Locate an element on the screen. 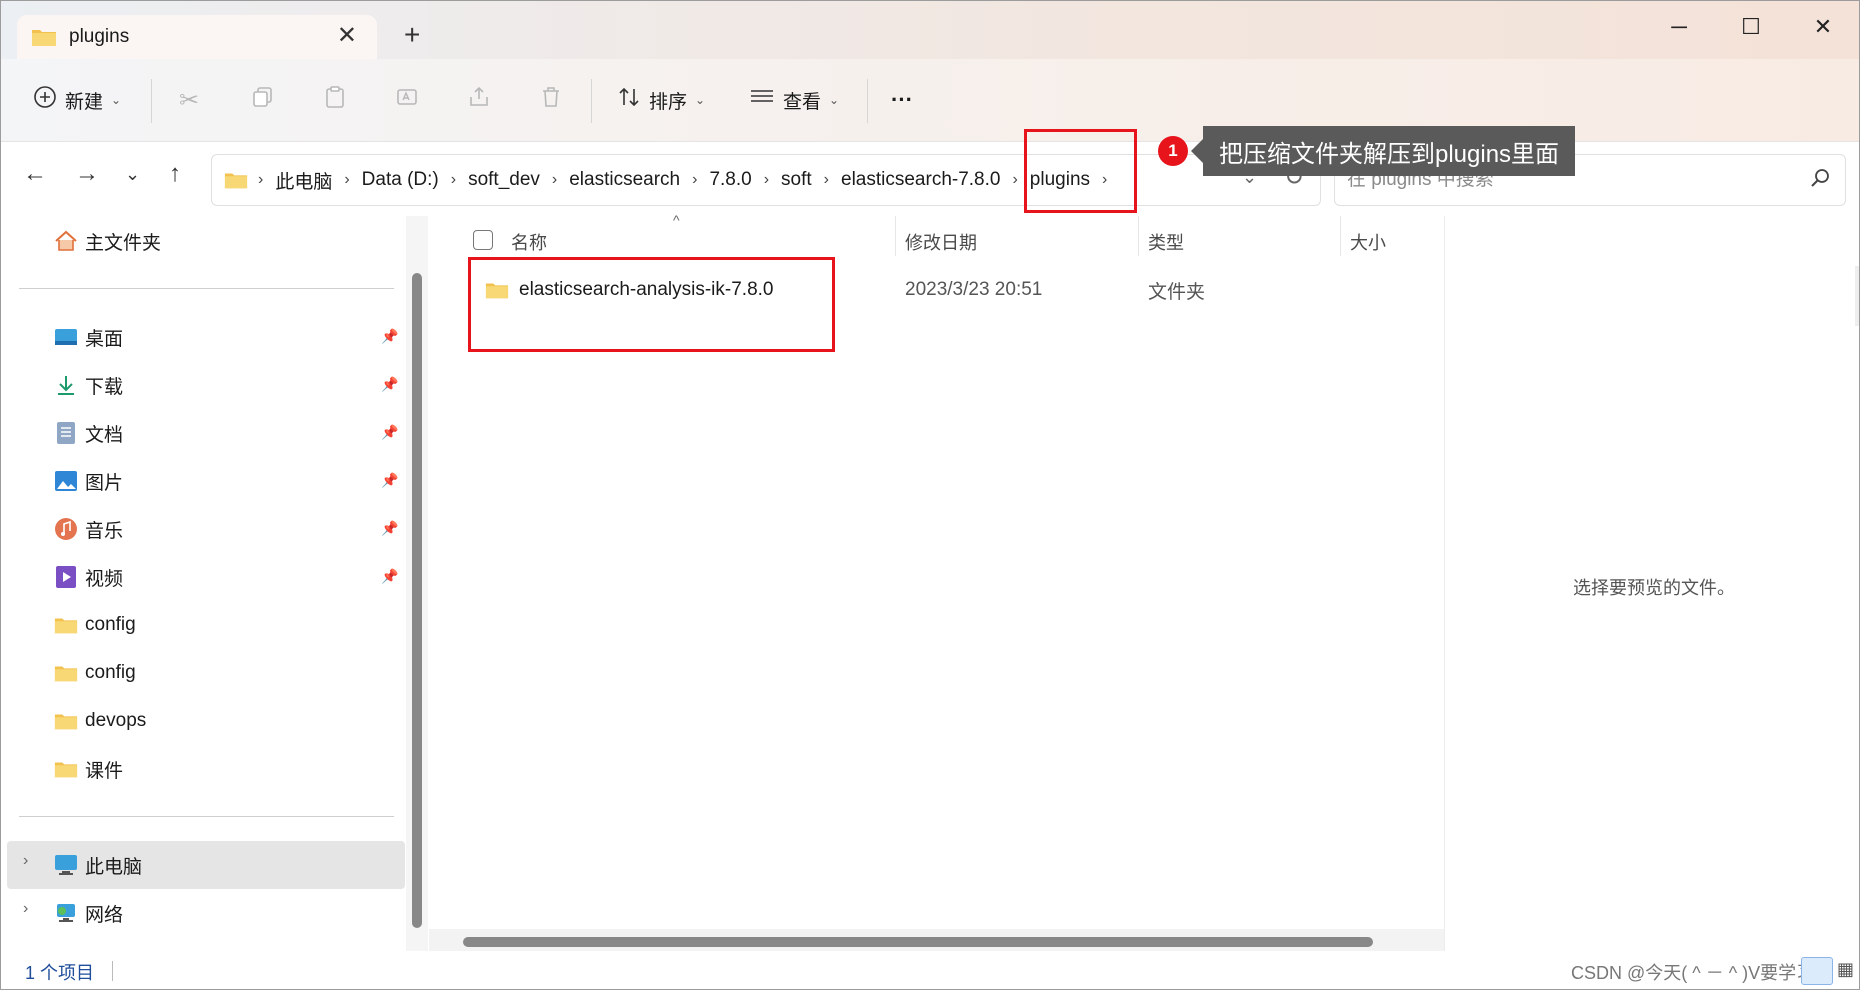 The width and height of the screenshot is (1860, 990). breadcrumb-version: 7.8.0 is located at coordinates (730, 180).